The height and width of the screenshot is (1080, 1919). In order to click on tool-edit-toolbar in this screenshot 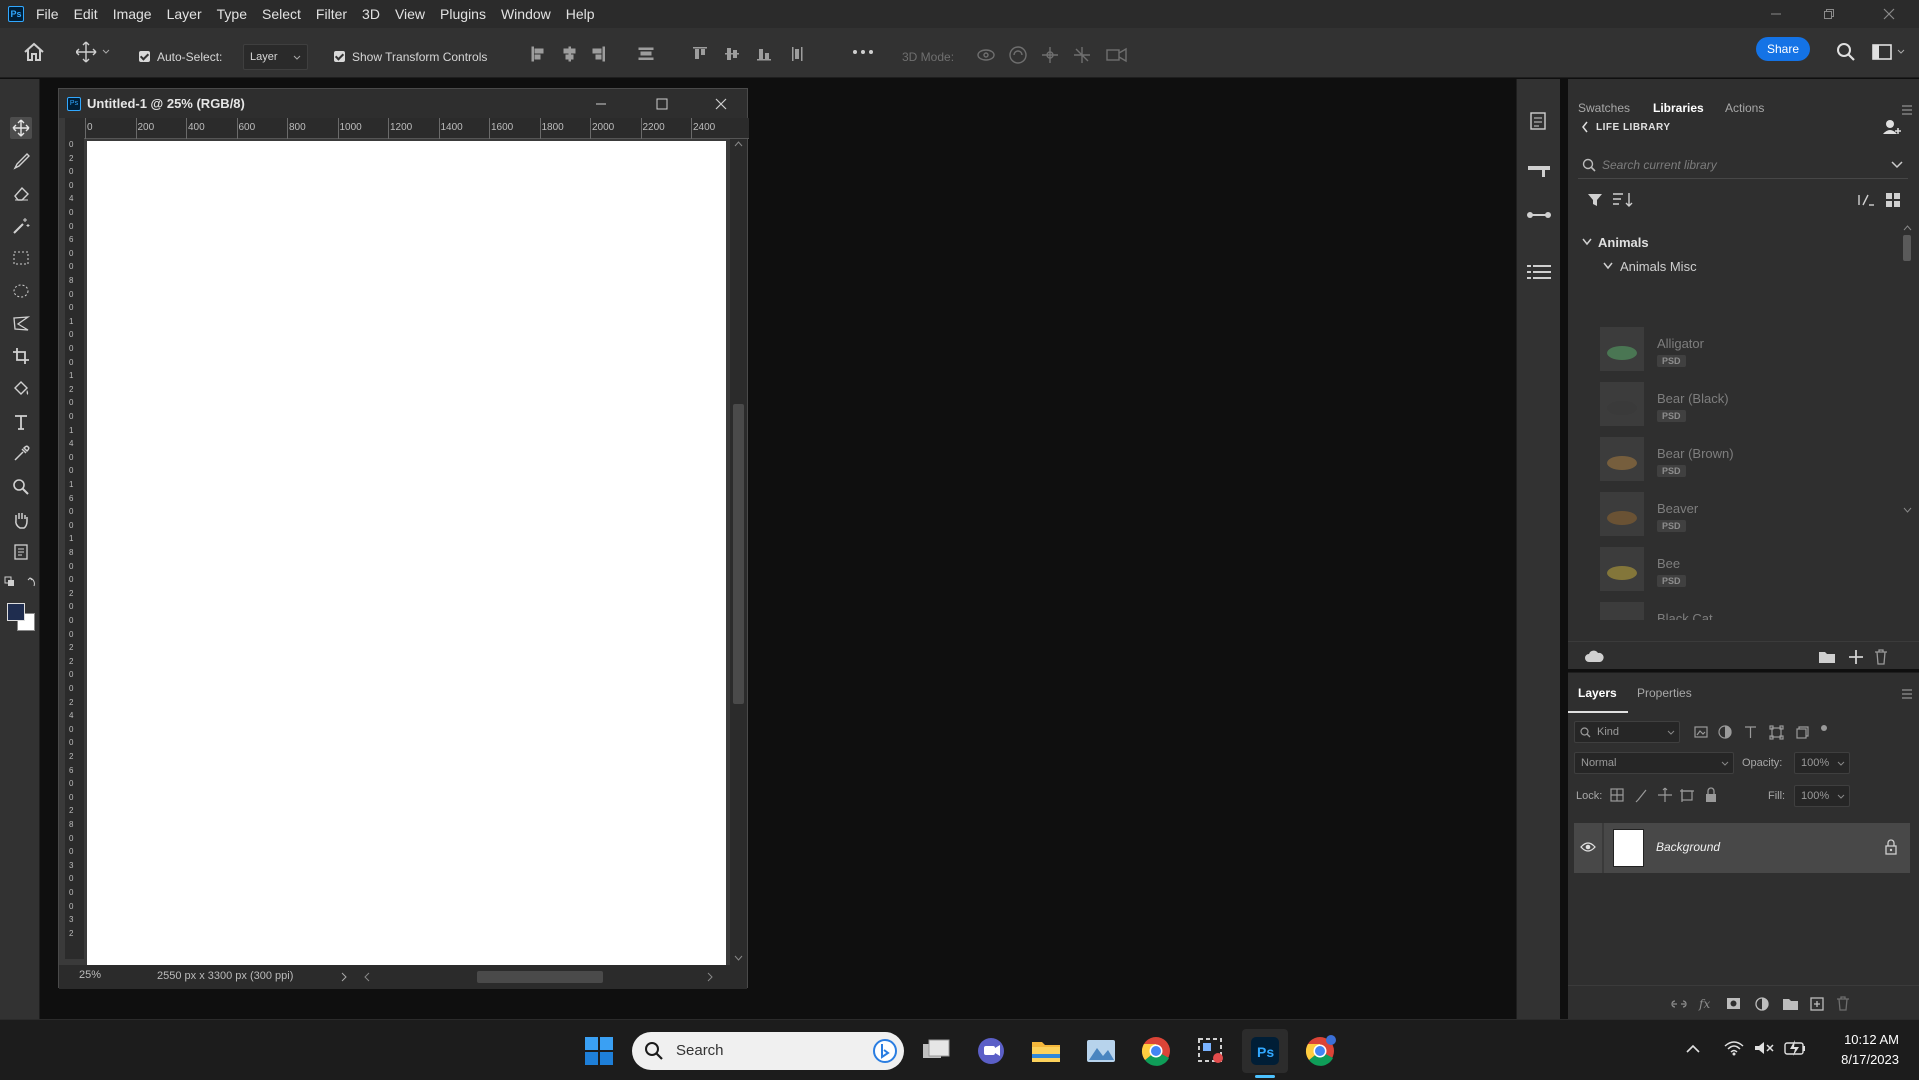, I will do `click(21, 552)`.